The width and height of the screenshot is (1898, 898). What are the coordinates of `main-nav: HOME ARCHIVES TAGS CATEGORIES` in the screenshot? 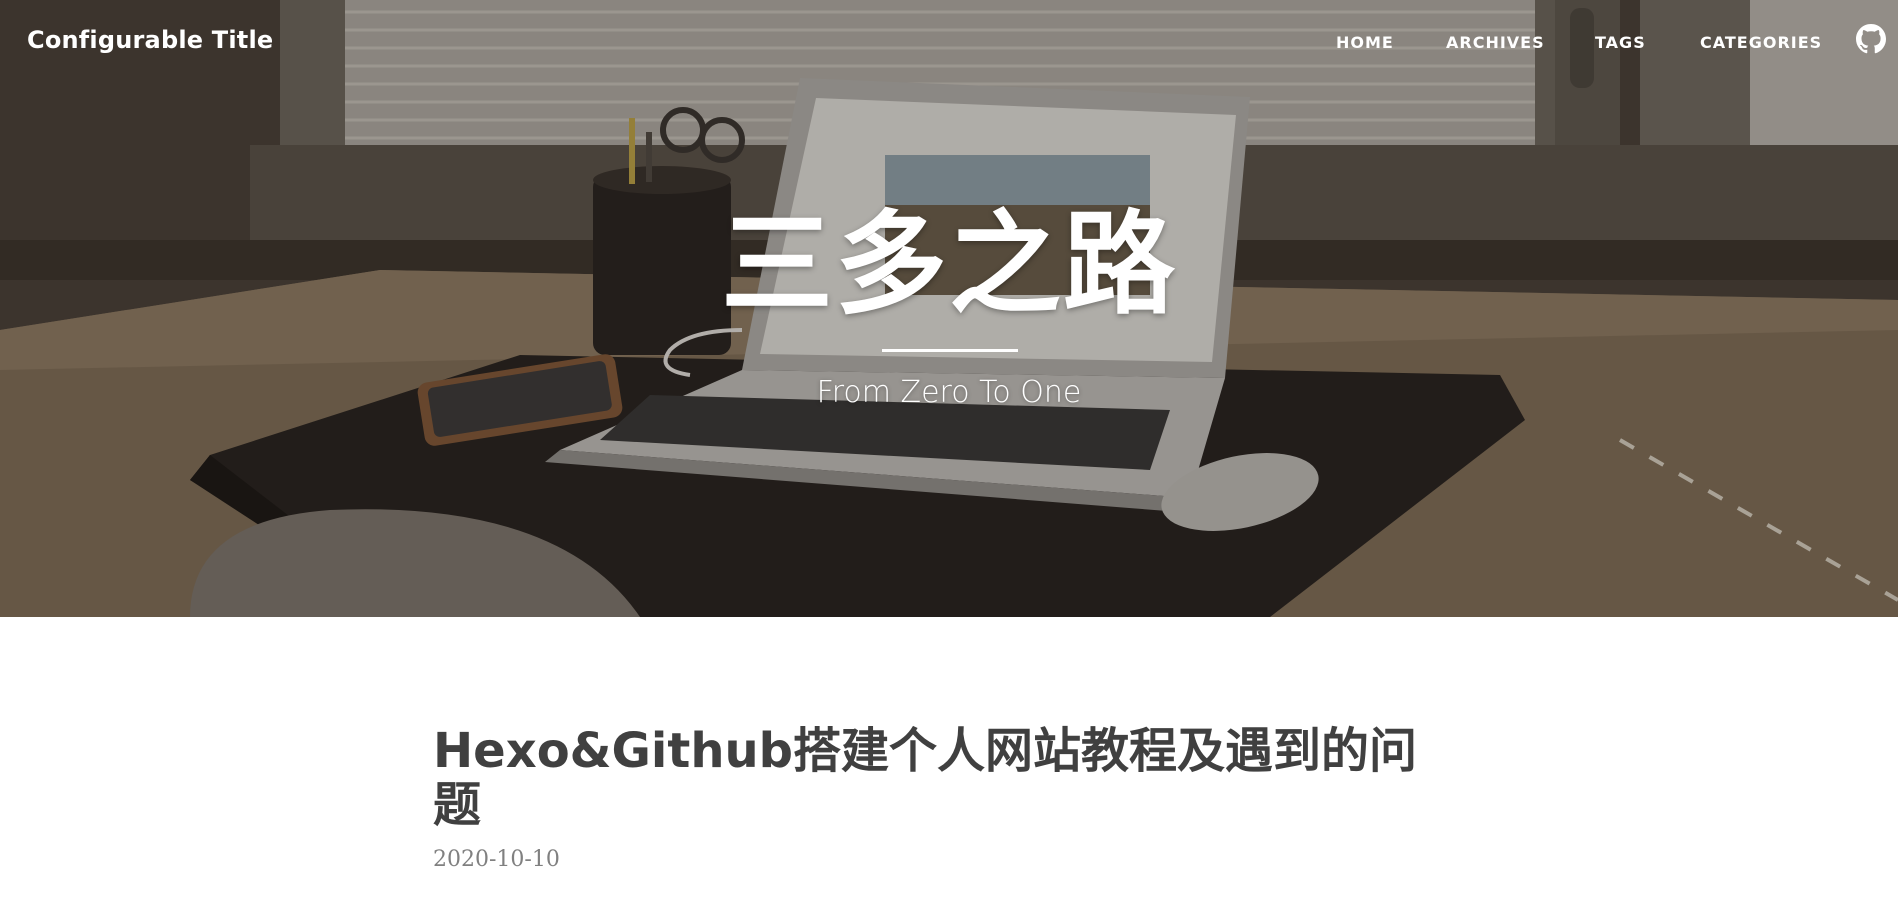 It's located at (1548, 43).